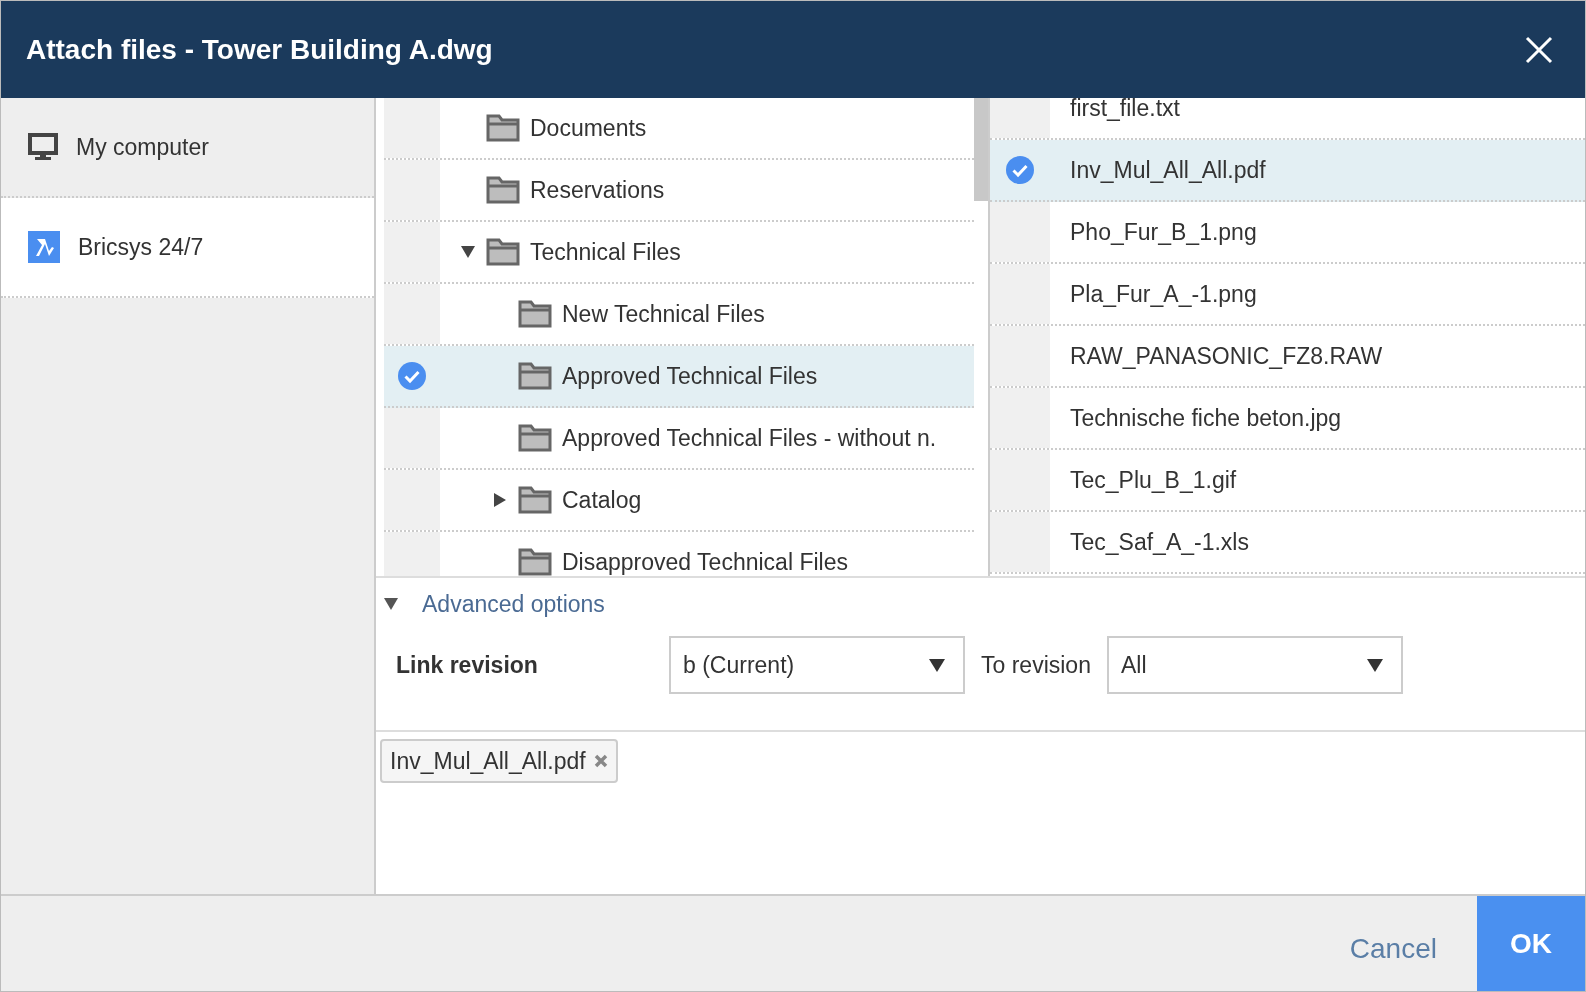 This screenshot has width=1586, height=992. What do you see at coordinates (1287, 543) in the screenshot?
I see `file-row: Tec_Saf_A_-1.xls` at bounding box center [1287, 543].